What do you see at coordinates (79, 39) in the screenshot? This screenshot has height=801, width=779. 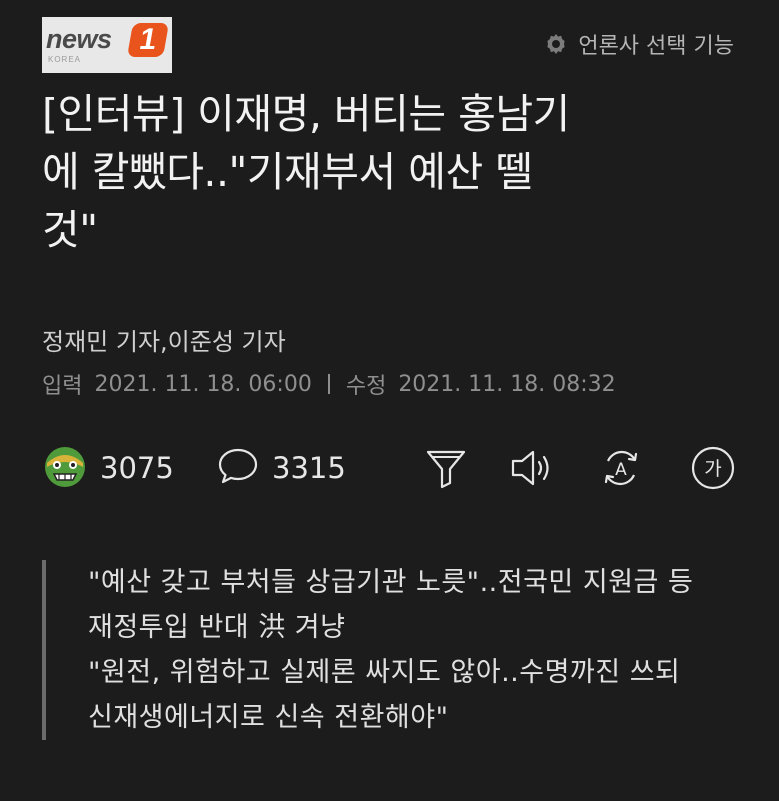 I see `logo-wordmark: news` at bounding box center [79, 39].